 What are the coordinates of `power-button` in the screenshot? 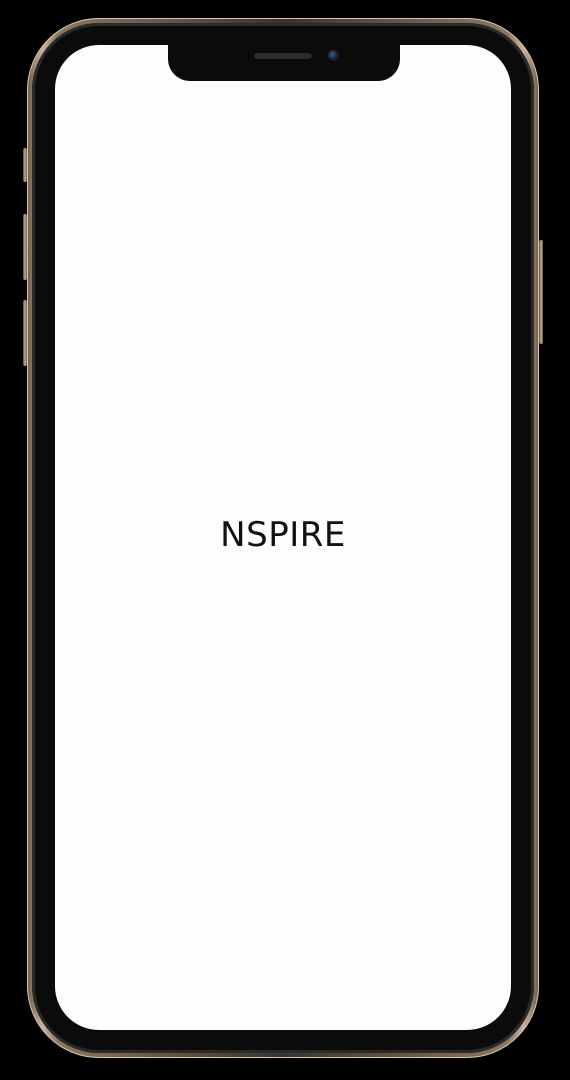 It's located at (541, 292).